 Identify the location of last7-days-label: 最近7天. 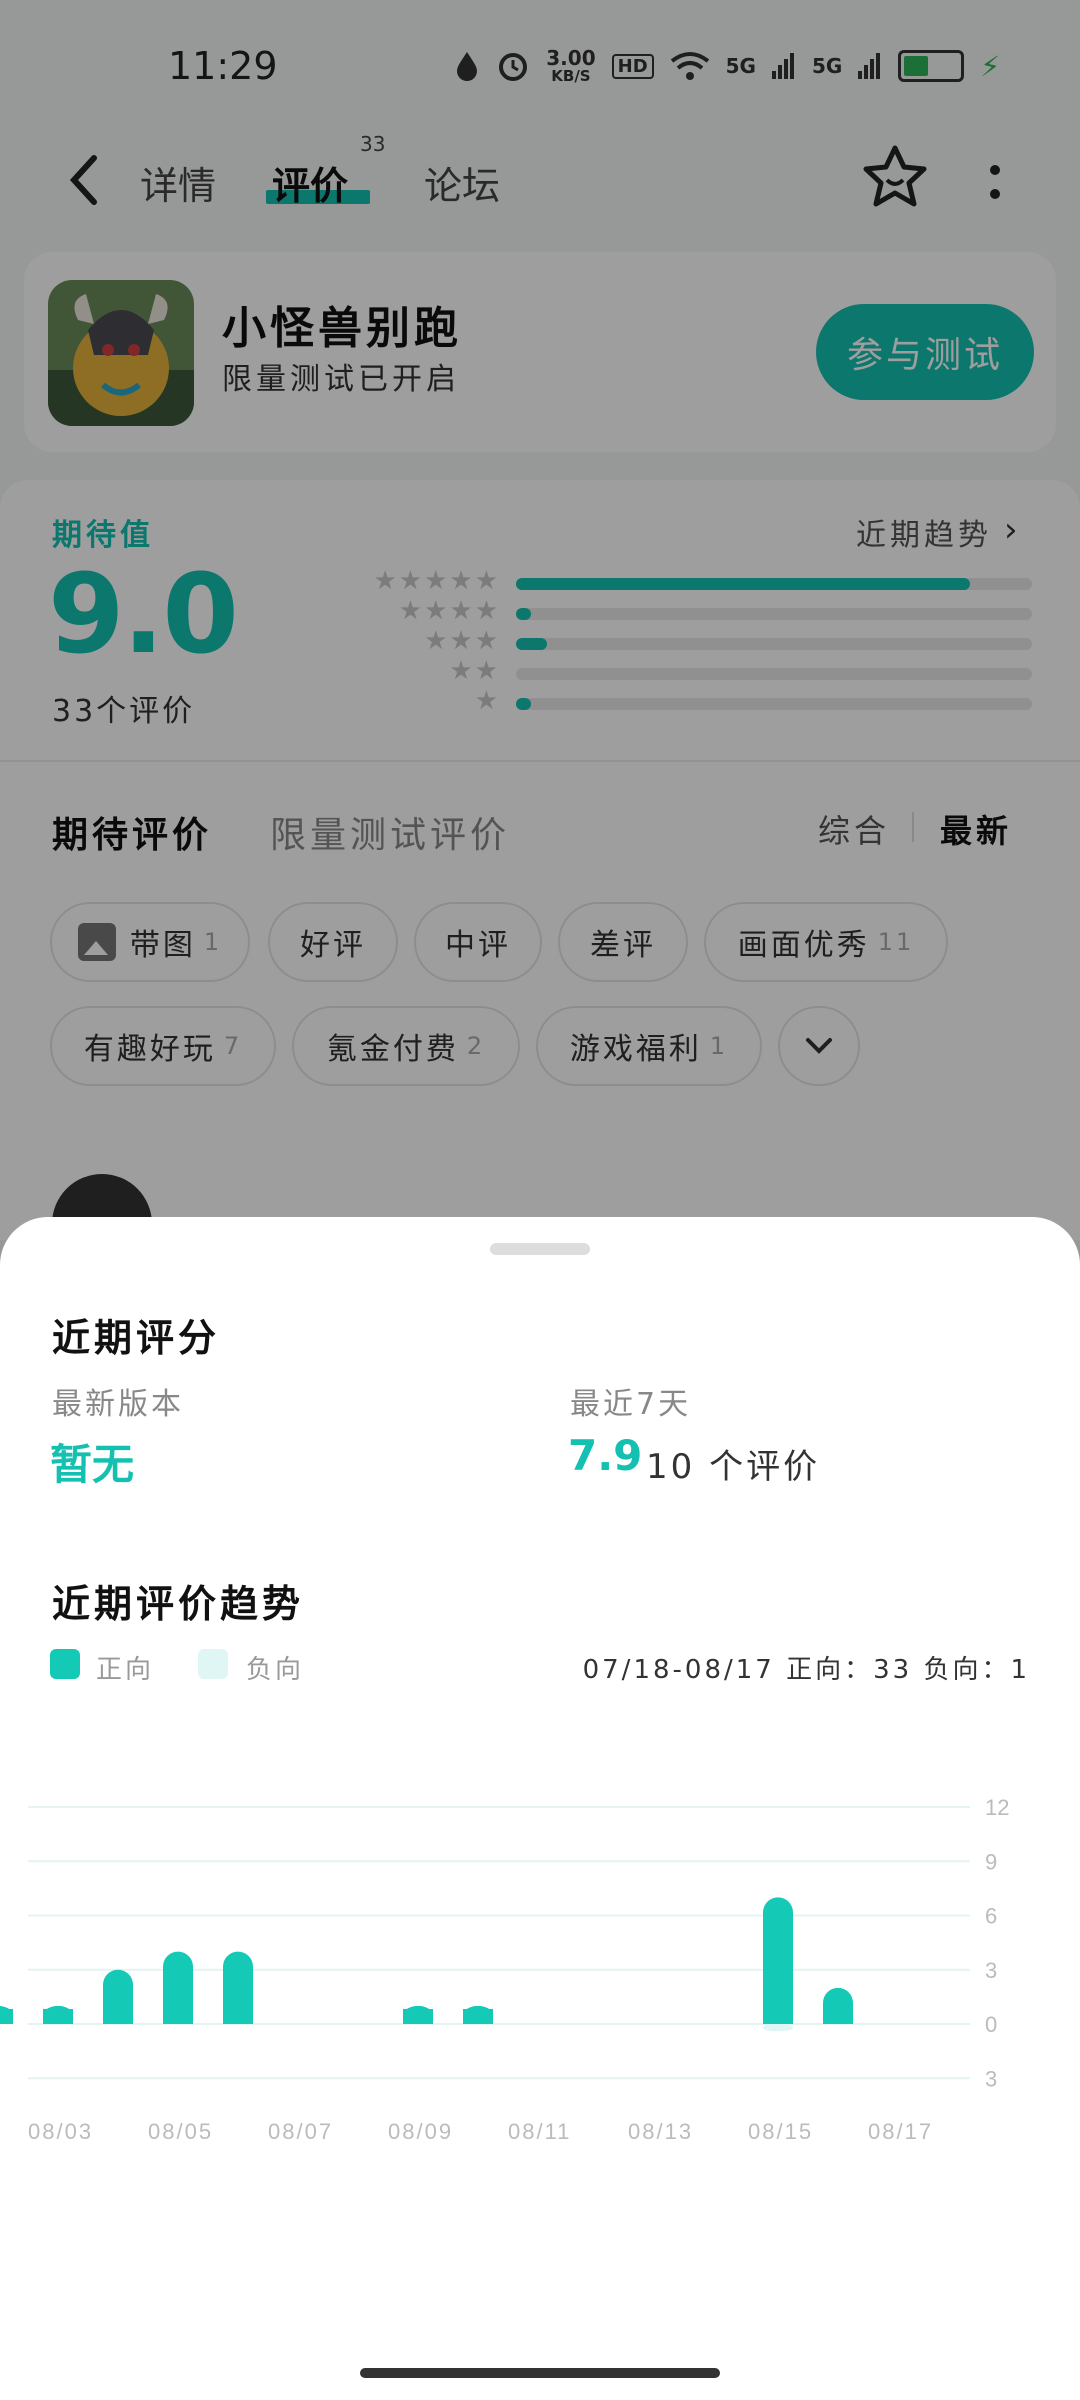
(631, 1404).